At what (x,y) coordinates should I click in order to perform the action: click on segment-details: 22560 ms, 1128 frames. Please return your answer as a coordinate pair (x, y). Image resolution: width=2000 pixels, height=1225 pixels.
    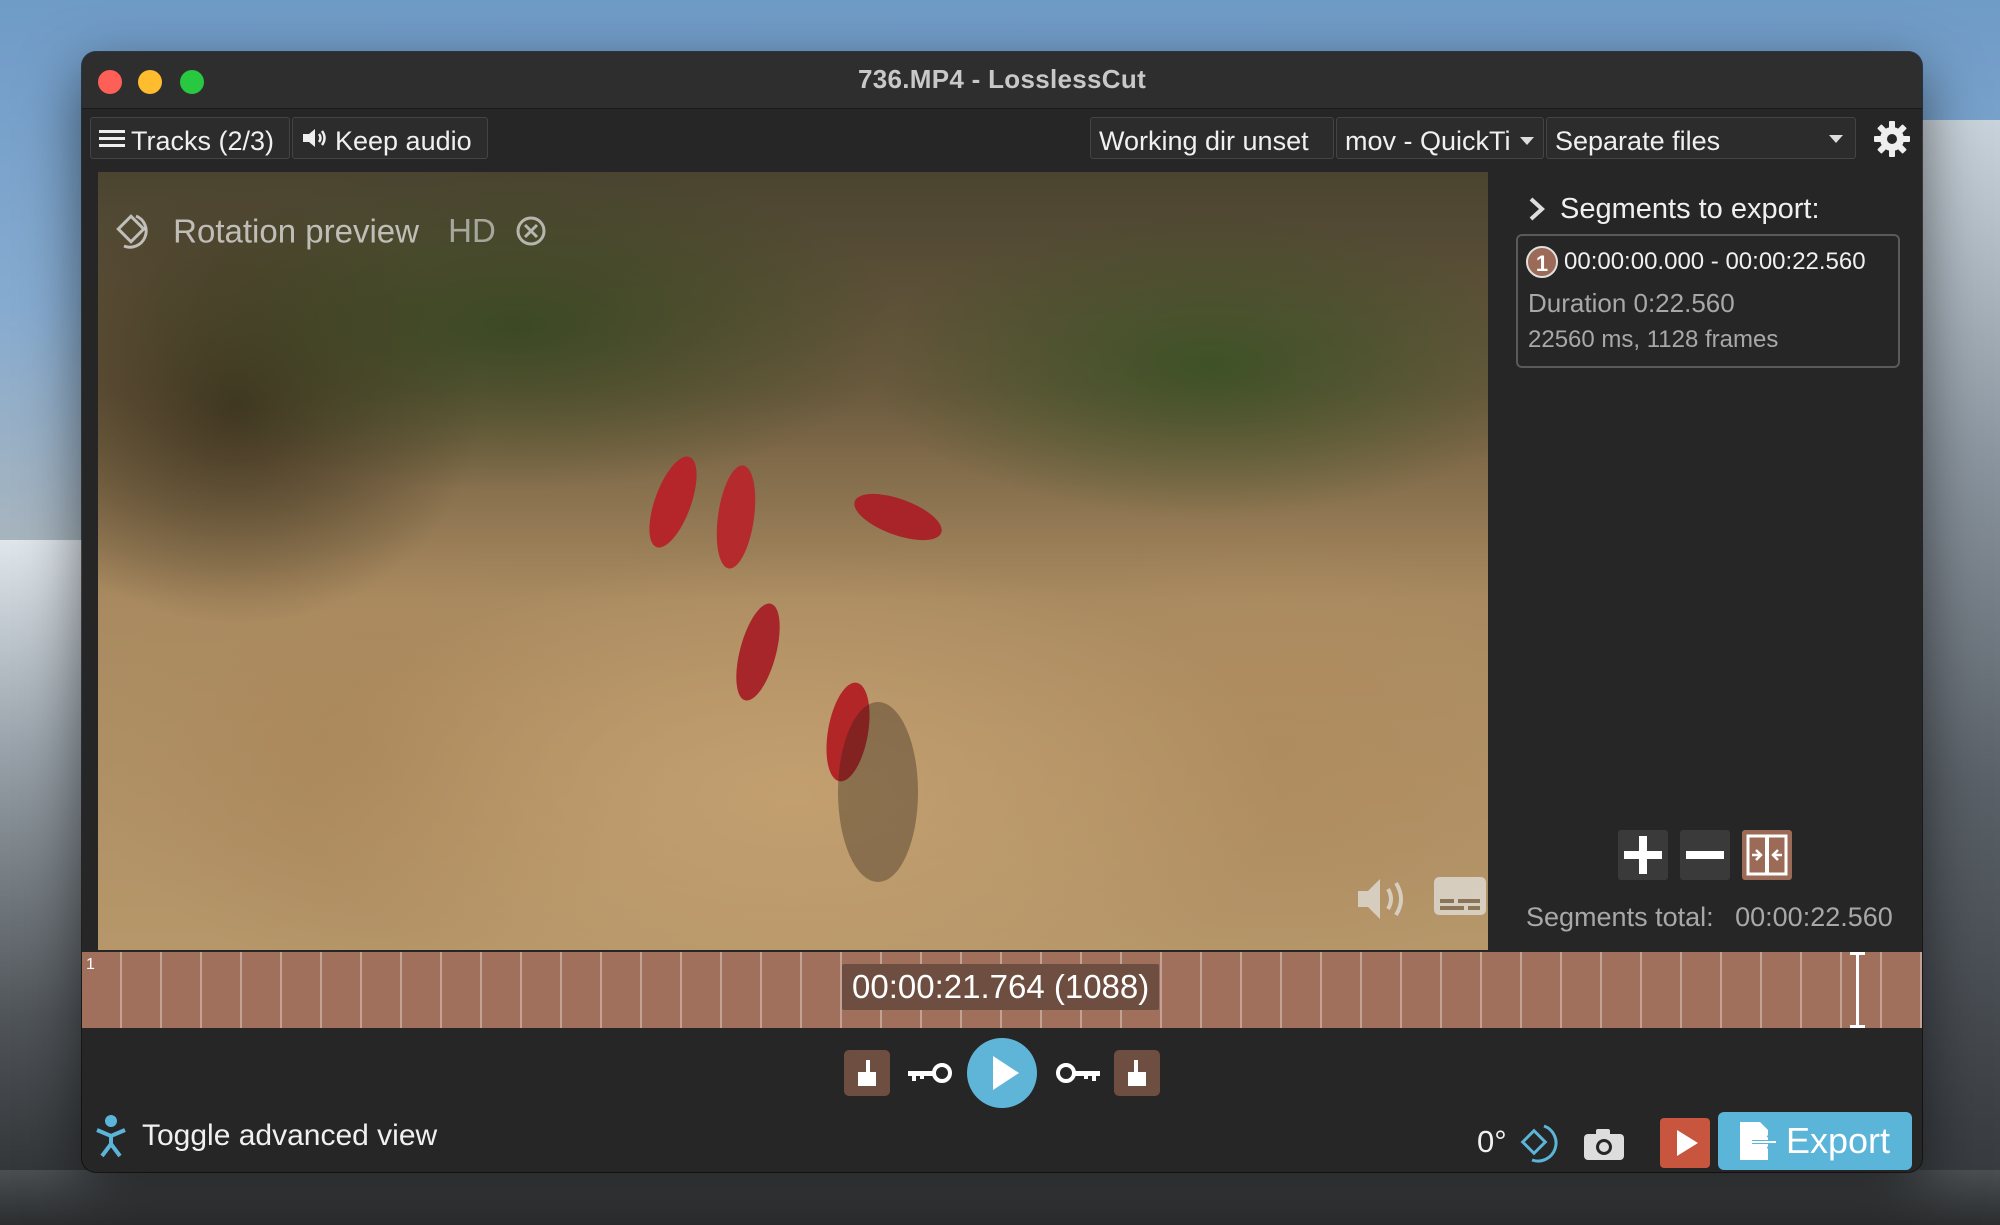
    Looking at the image, I should click on (1653, 339).